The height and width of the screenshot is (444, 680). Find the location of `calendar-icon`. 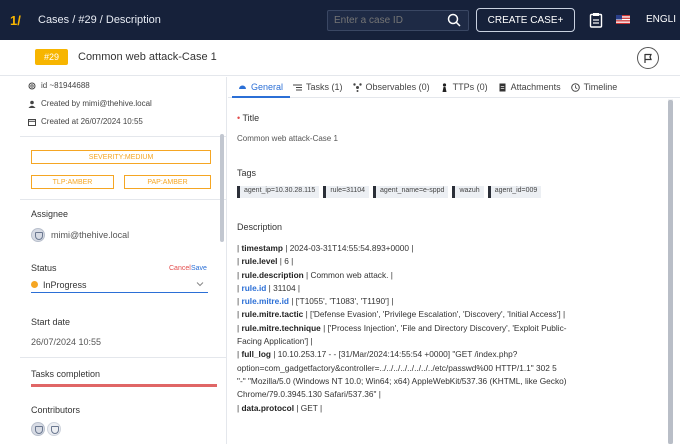

calendar-icon is located at coordinates (32, 122).